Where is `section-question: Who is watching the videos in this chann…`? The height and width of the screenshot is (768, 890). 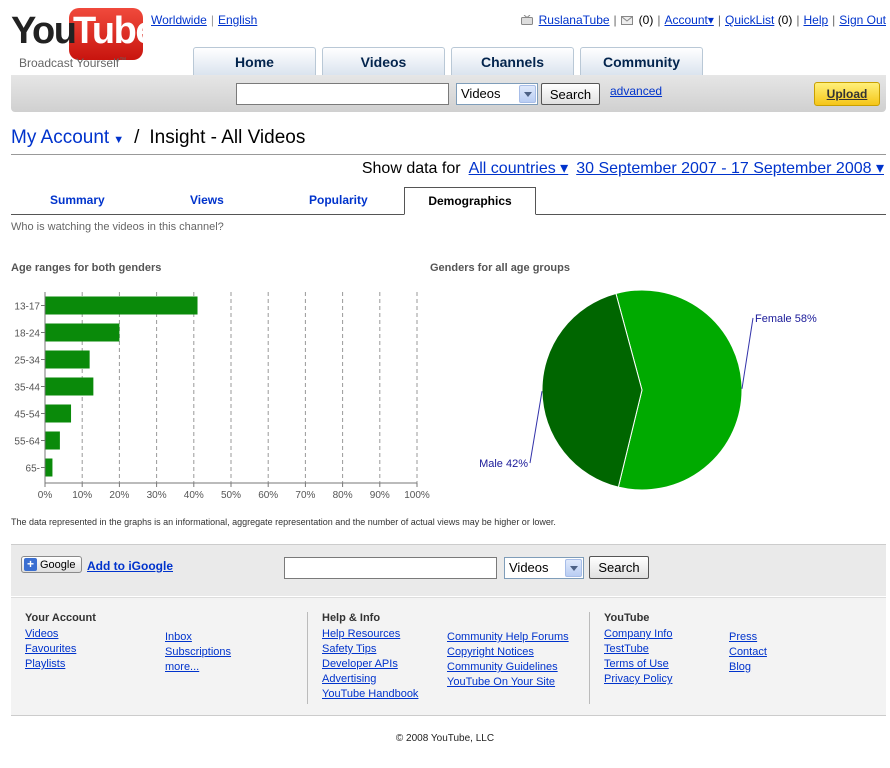 section-question: Who is watching the videos in this chann… is located at coordinates (117, 227).